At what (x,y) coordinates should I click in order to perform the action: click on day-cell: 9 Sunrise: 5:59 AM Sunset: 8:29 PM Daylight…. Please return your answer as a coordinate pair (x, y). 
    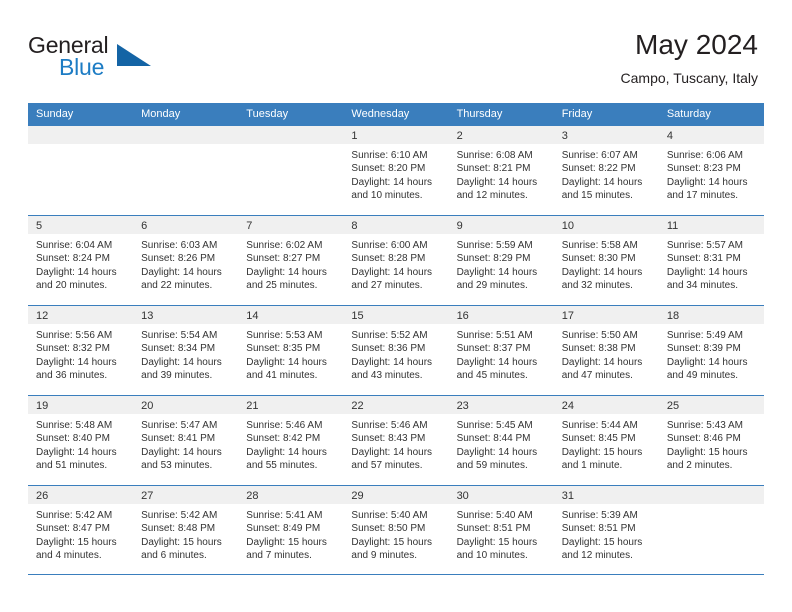
    Looking at the image, I should click on (501, 260).